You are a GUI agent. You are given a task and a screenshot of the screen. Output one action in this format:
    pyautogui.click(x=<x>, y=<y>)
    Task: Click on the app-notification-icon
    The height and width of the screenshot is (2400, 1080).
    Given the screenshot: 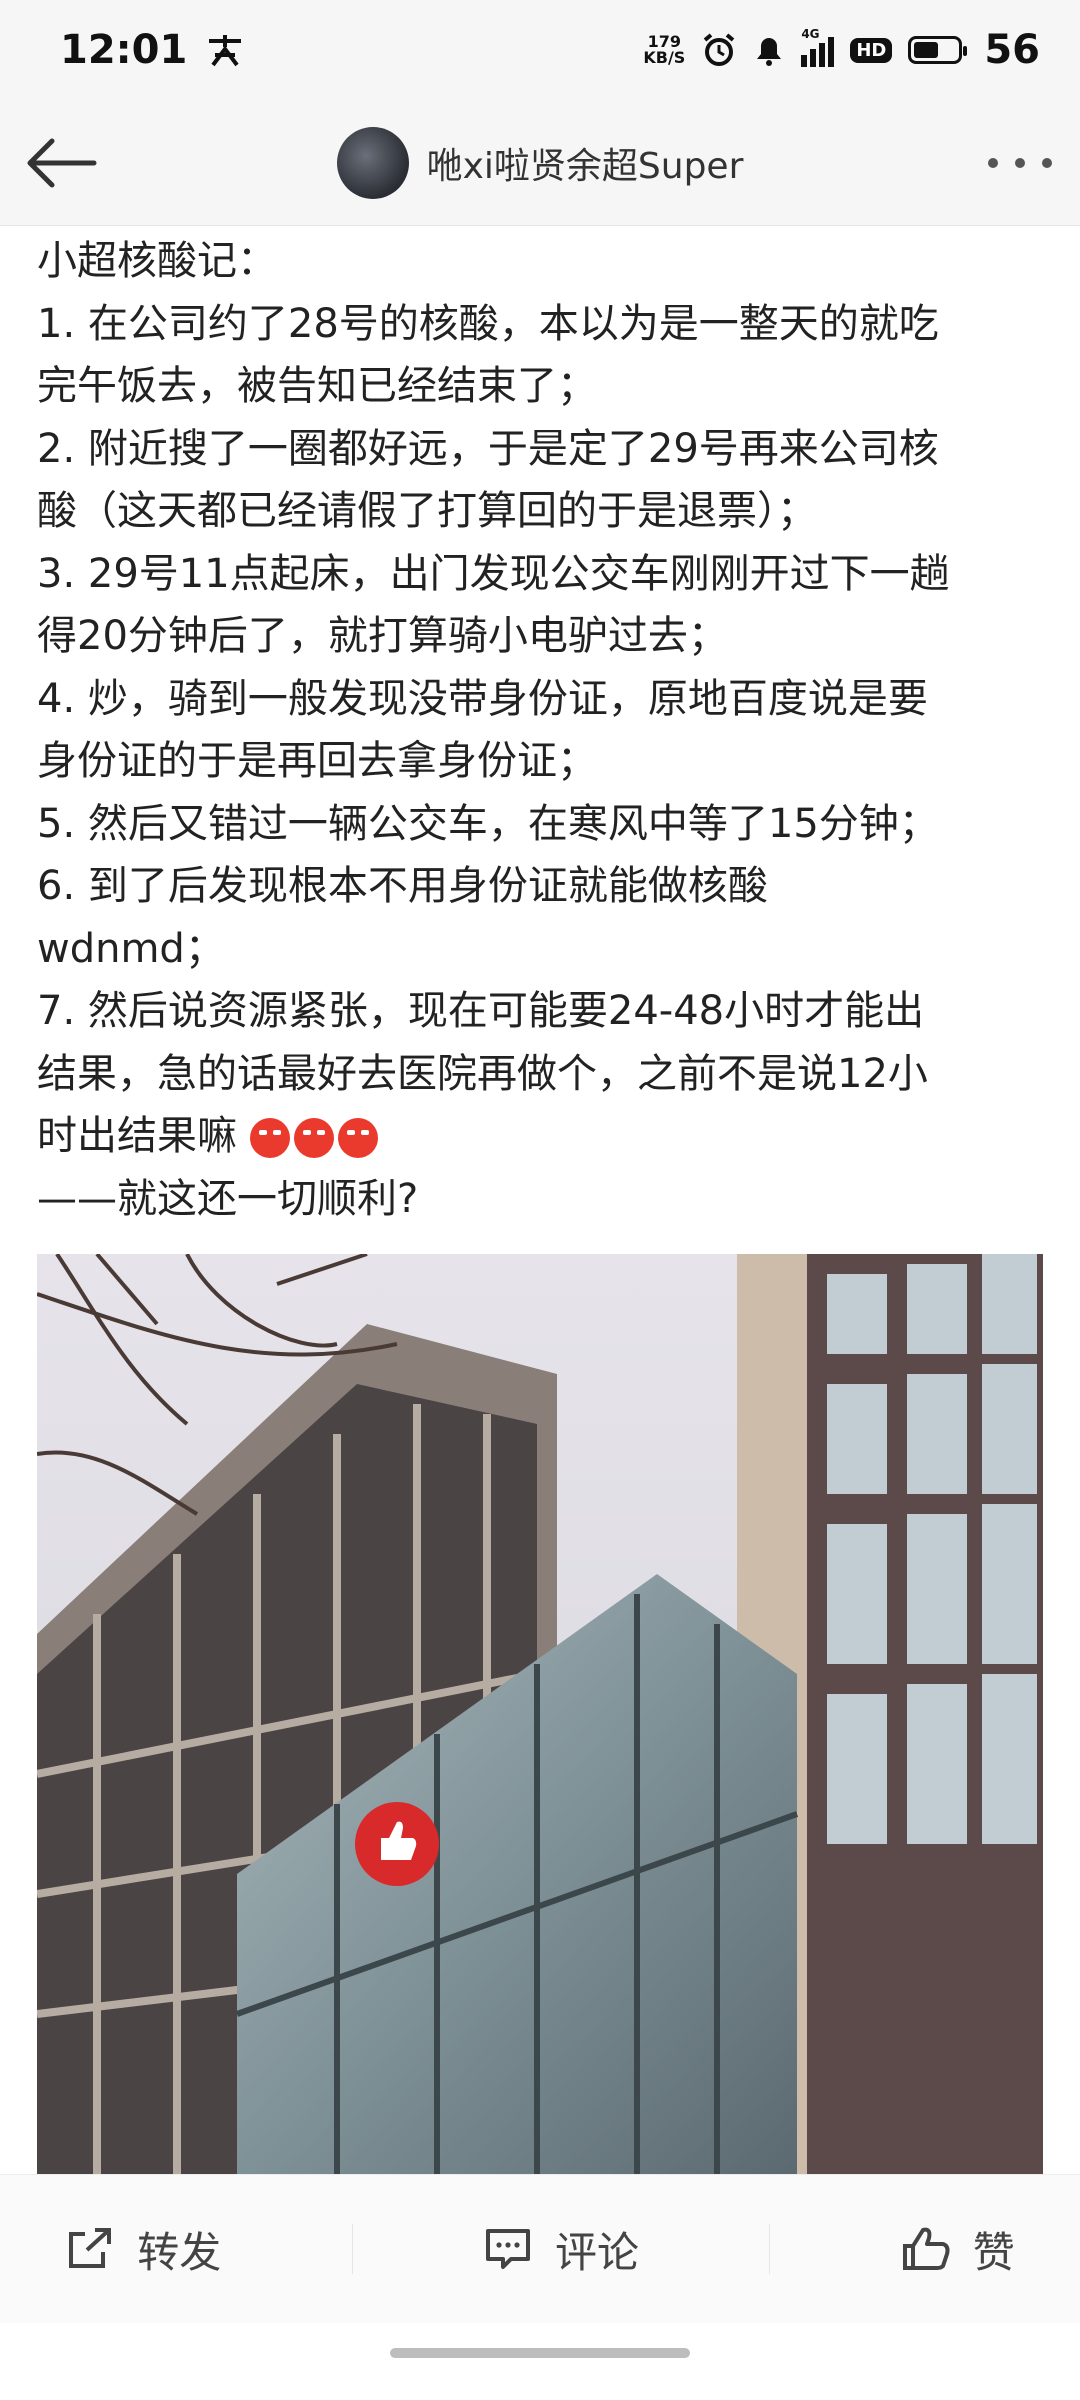 What is the action you would take?
    pyautogui.click(x=225, y=51)
    